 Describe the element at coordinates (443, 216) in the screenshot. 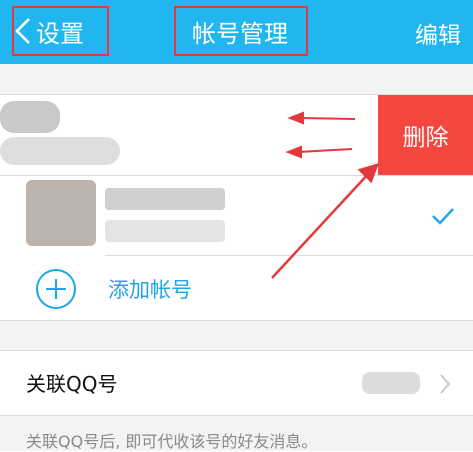

I see `check-icon` at that location.